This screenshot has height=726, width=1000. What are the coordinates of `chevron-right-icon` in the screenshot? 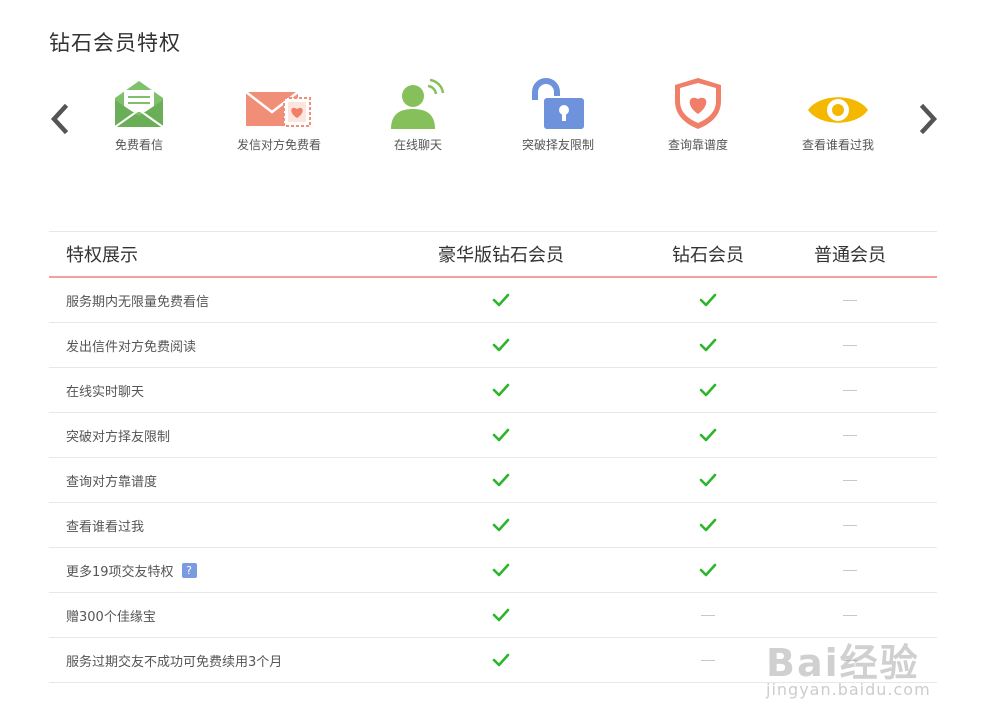 It's located at (928, 119).